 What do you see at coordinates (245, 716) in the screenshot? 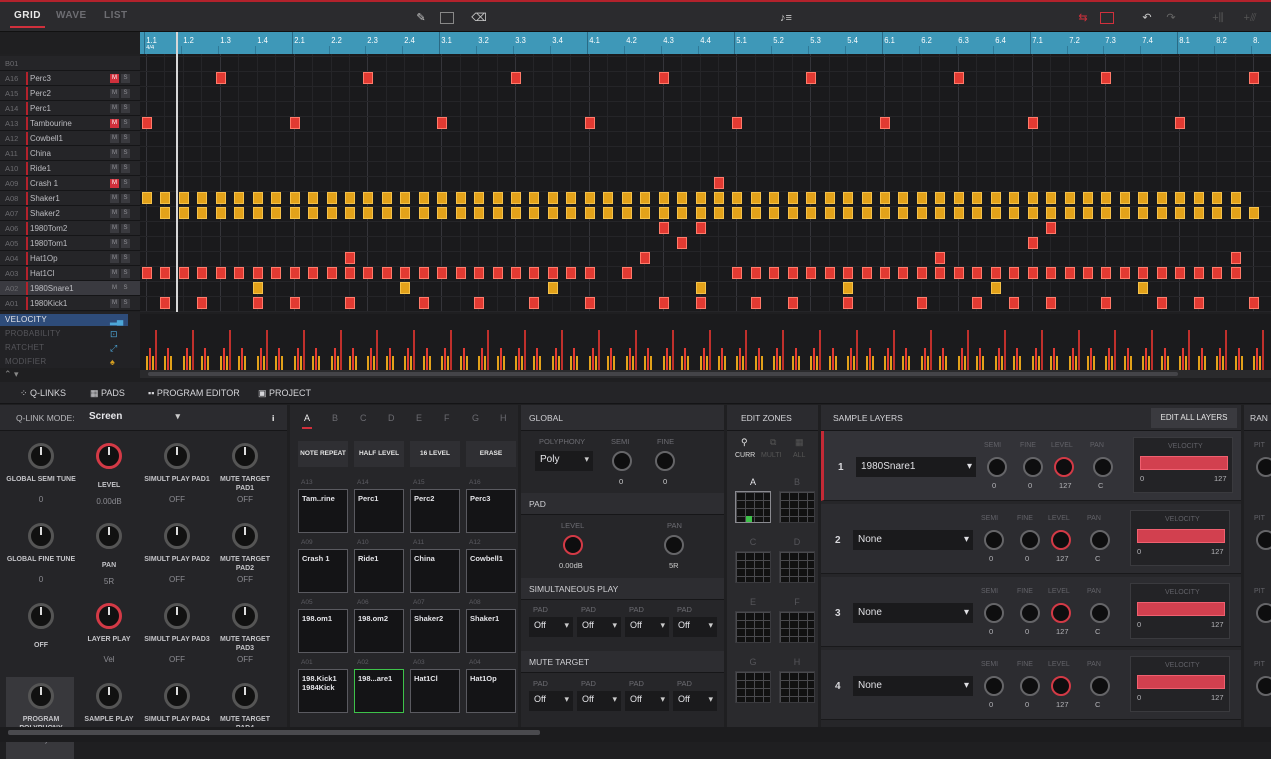
I see `q-link-cell: MUTE TARGET PAD4OFF` at bounding box center [245, 716].